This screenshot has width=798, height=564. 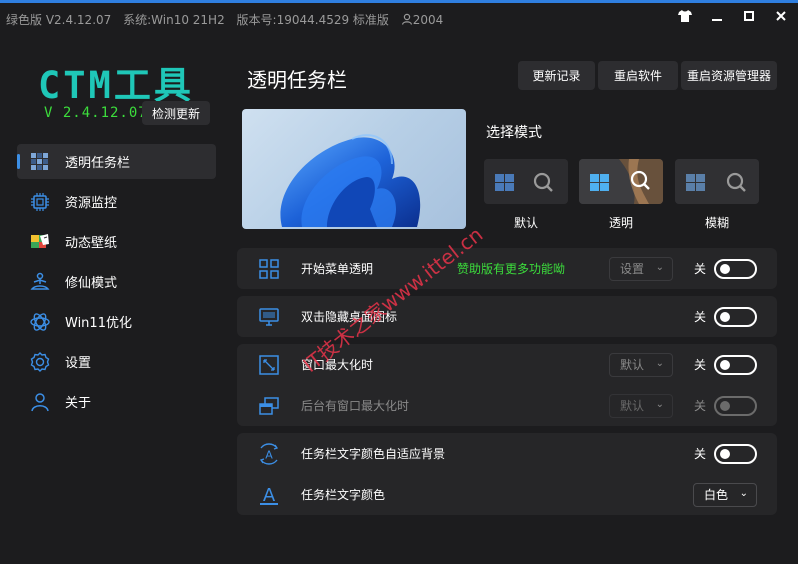 I want to click on bg-maximize-state: 关, so click(x=700, y=406).